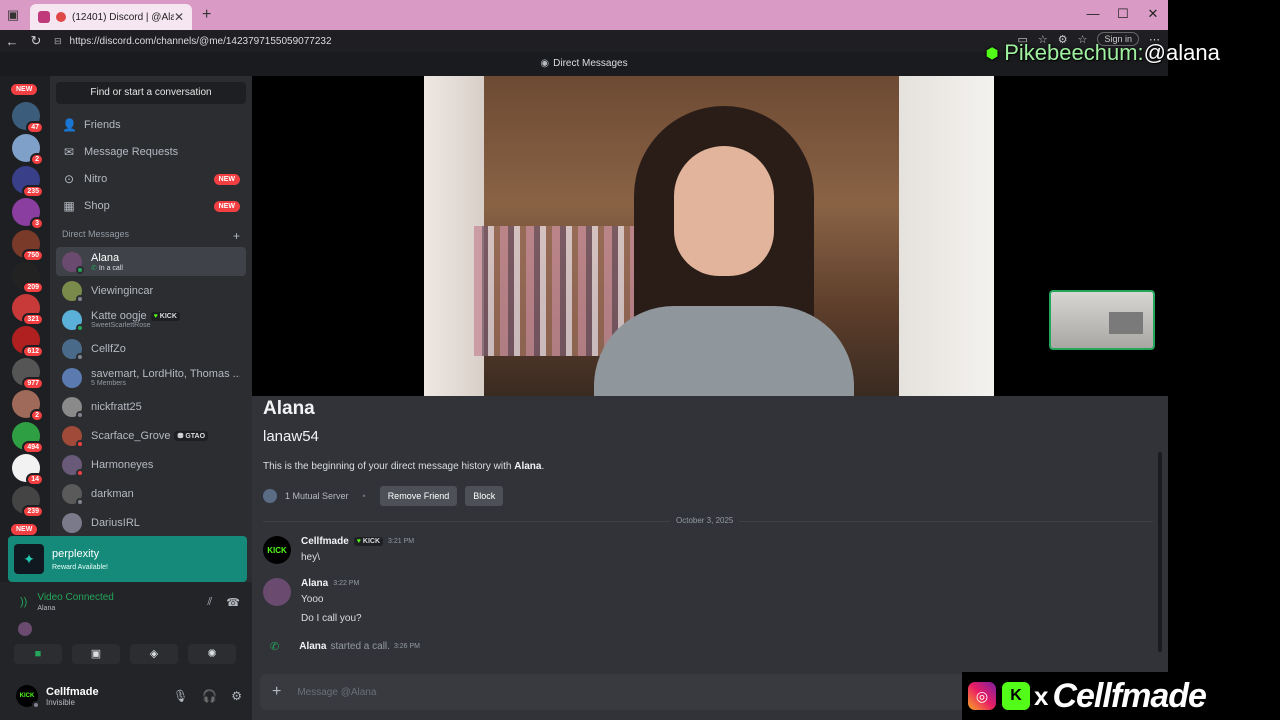 This screenshot has width=1280, height=720. What do you see at coordinates (12, 41) in the screenshot?
I see `back-icon: ←` at bounding box center [12, 41].